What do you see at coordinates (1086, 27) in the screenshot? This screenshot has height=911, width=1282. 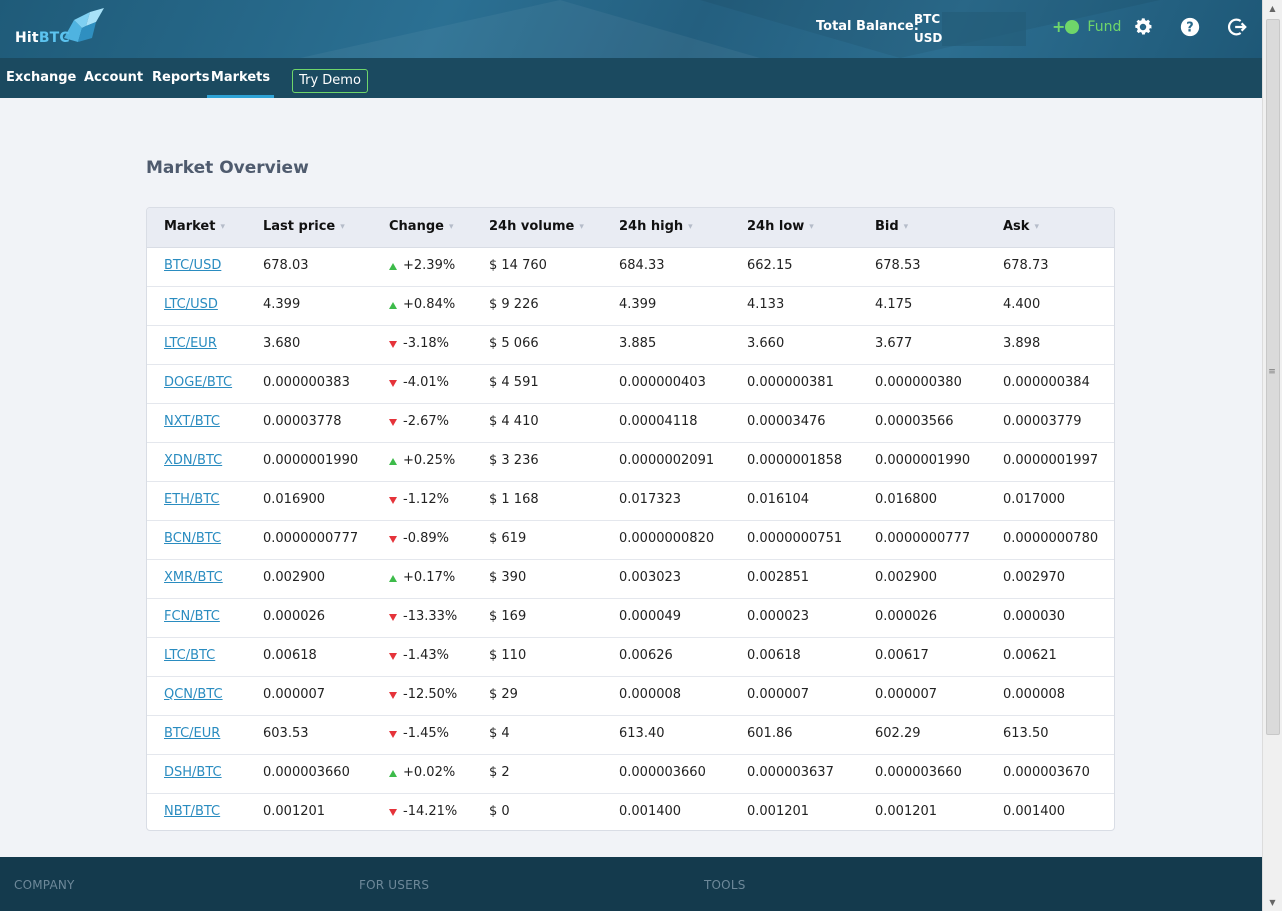 I see `fund-button: + Fund` at bounding box center [1086, 27].